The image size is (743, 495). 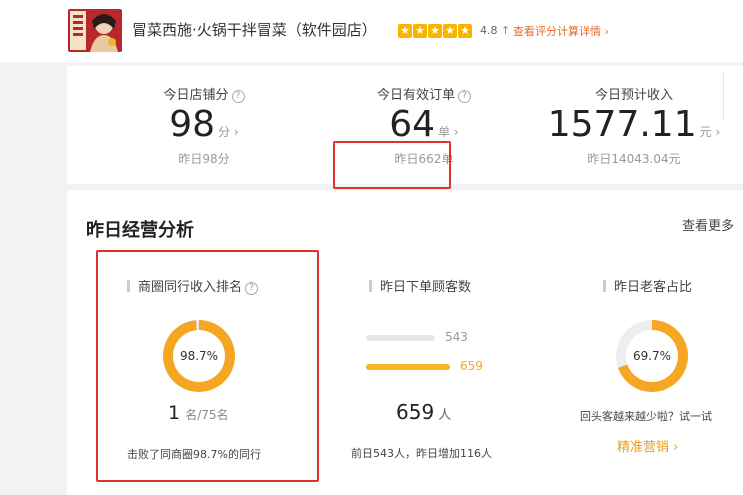 I want to click on repeat-percent: 69.7%, so click(x=652, y=356).